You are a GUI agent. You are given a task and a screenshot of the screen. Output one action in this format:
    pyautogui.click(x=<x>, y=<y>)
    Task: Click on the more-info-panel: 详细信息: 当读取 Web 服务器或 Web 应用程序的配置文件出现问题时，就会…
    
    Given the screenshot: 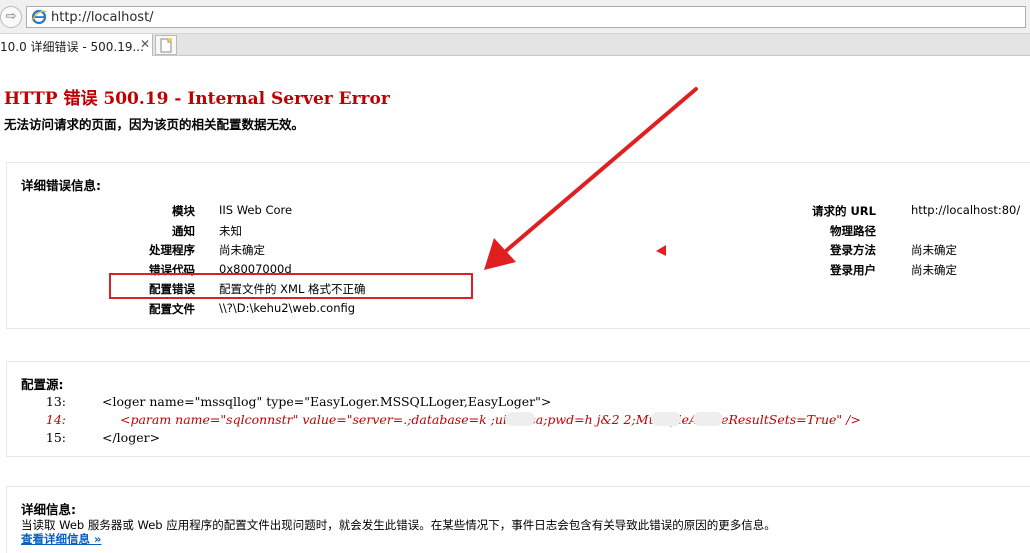 What is the action you would take?
    pyautogui.click(x=518, y=519)
    